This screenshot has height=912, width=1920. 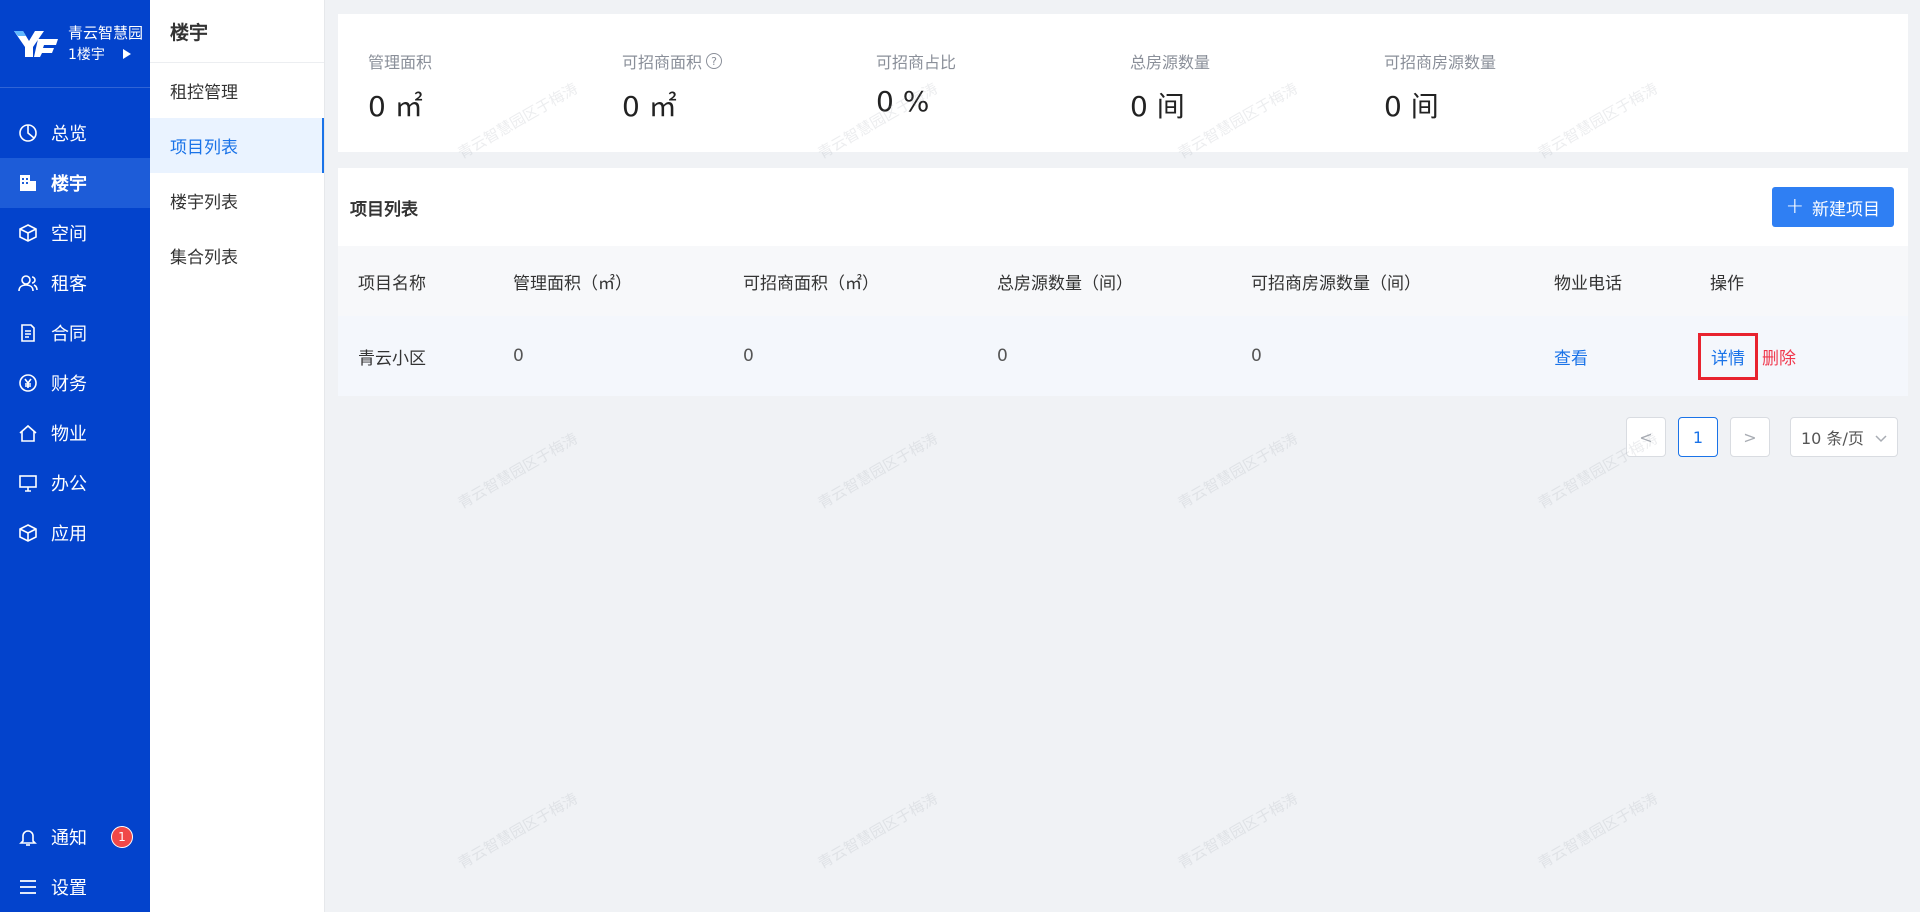 What do you see at coordinates (495, 100) in the screenshot?
I see `stat-managed-area: 管理面积 0 ㎡` at bounding box center [495, 100].